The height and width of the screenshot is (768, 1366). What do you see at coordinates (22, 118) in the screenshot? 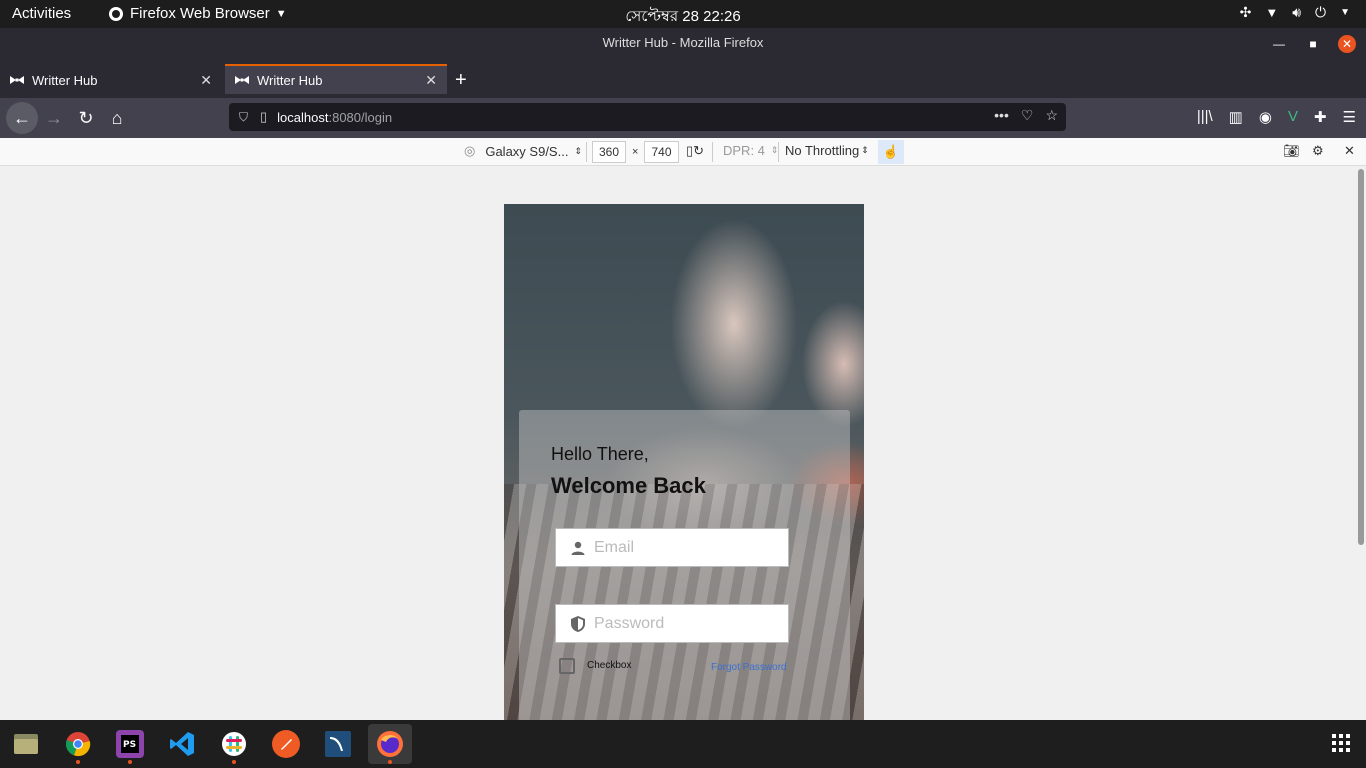
I see `back-button: ←` at bounding box center [22, 118].